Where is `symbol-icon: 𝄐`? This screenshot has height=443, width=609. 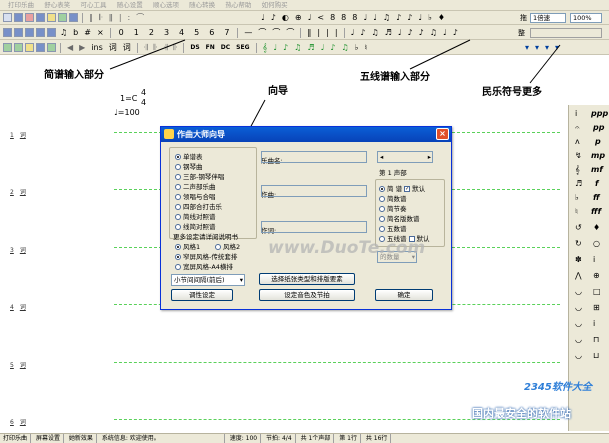
symbol-icon: 𝄐 is located at coordinates (577, 128).